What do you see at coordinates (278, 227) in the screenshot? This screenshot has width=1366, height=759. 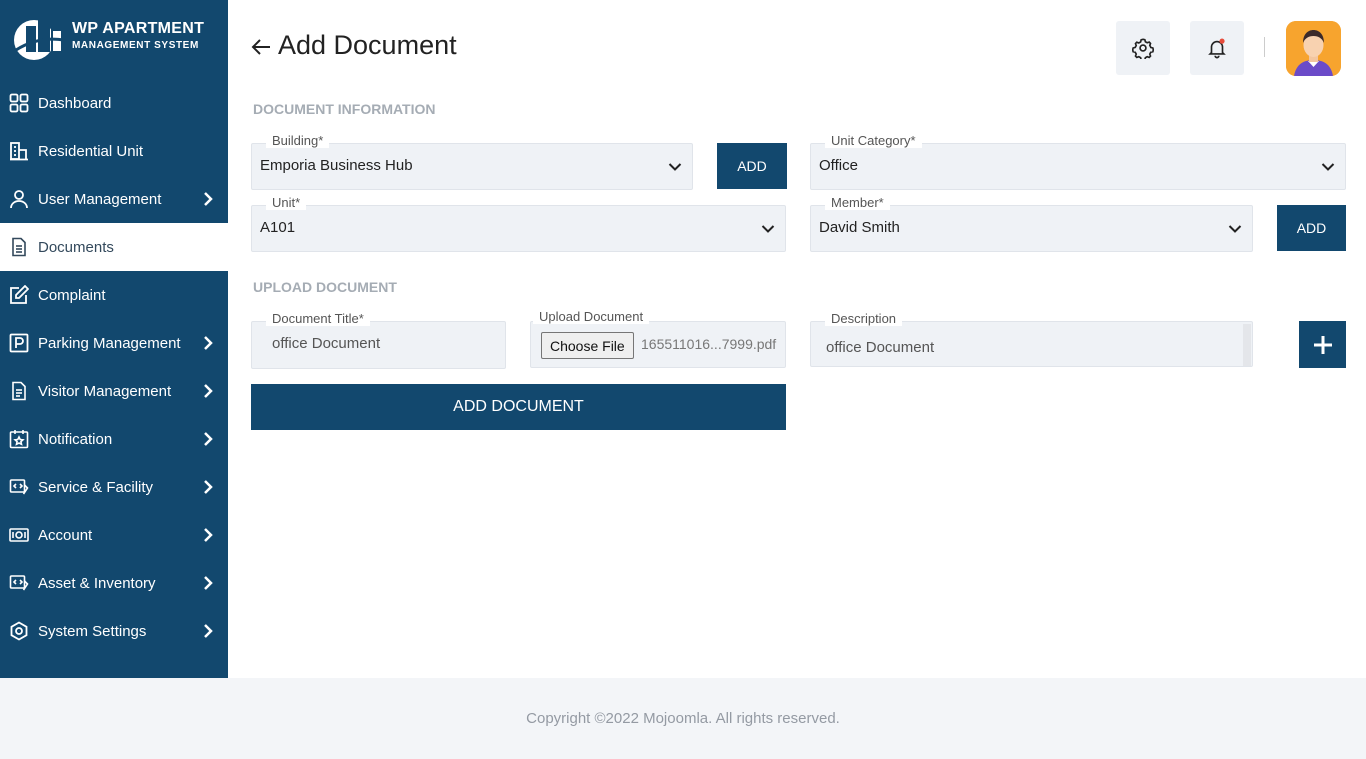 I see `unit-value: A101` at bounding box center [278, 227].